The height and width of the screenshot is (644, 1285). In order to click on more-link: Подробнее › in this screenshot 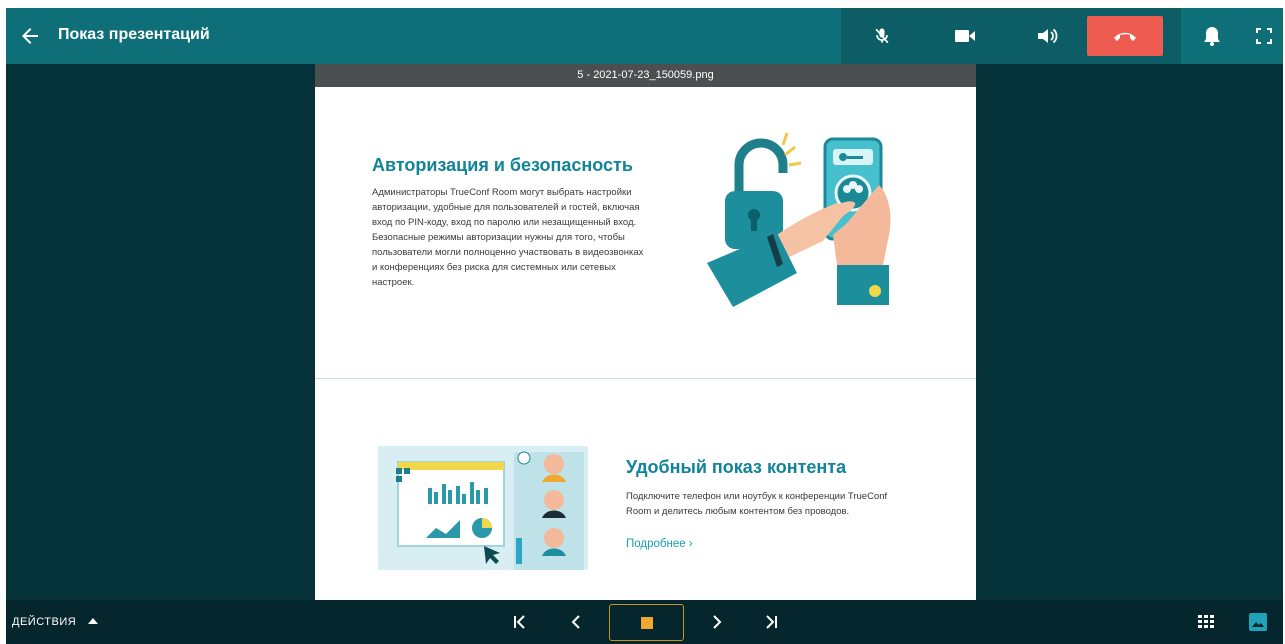, I will do `click(659, 544)`.